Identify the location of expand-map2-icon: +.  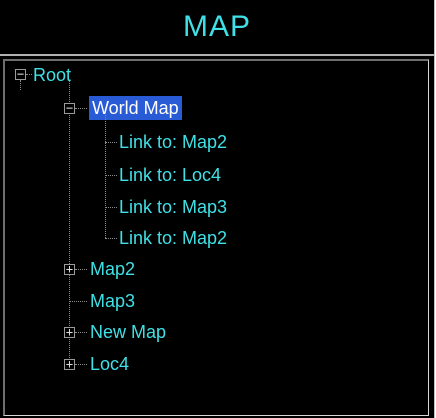
(69, 269).